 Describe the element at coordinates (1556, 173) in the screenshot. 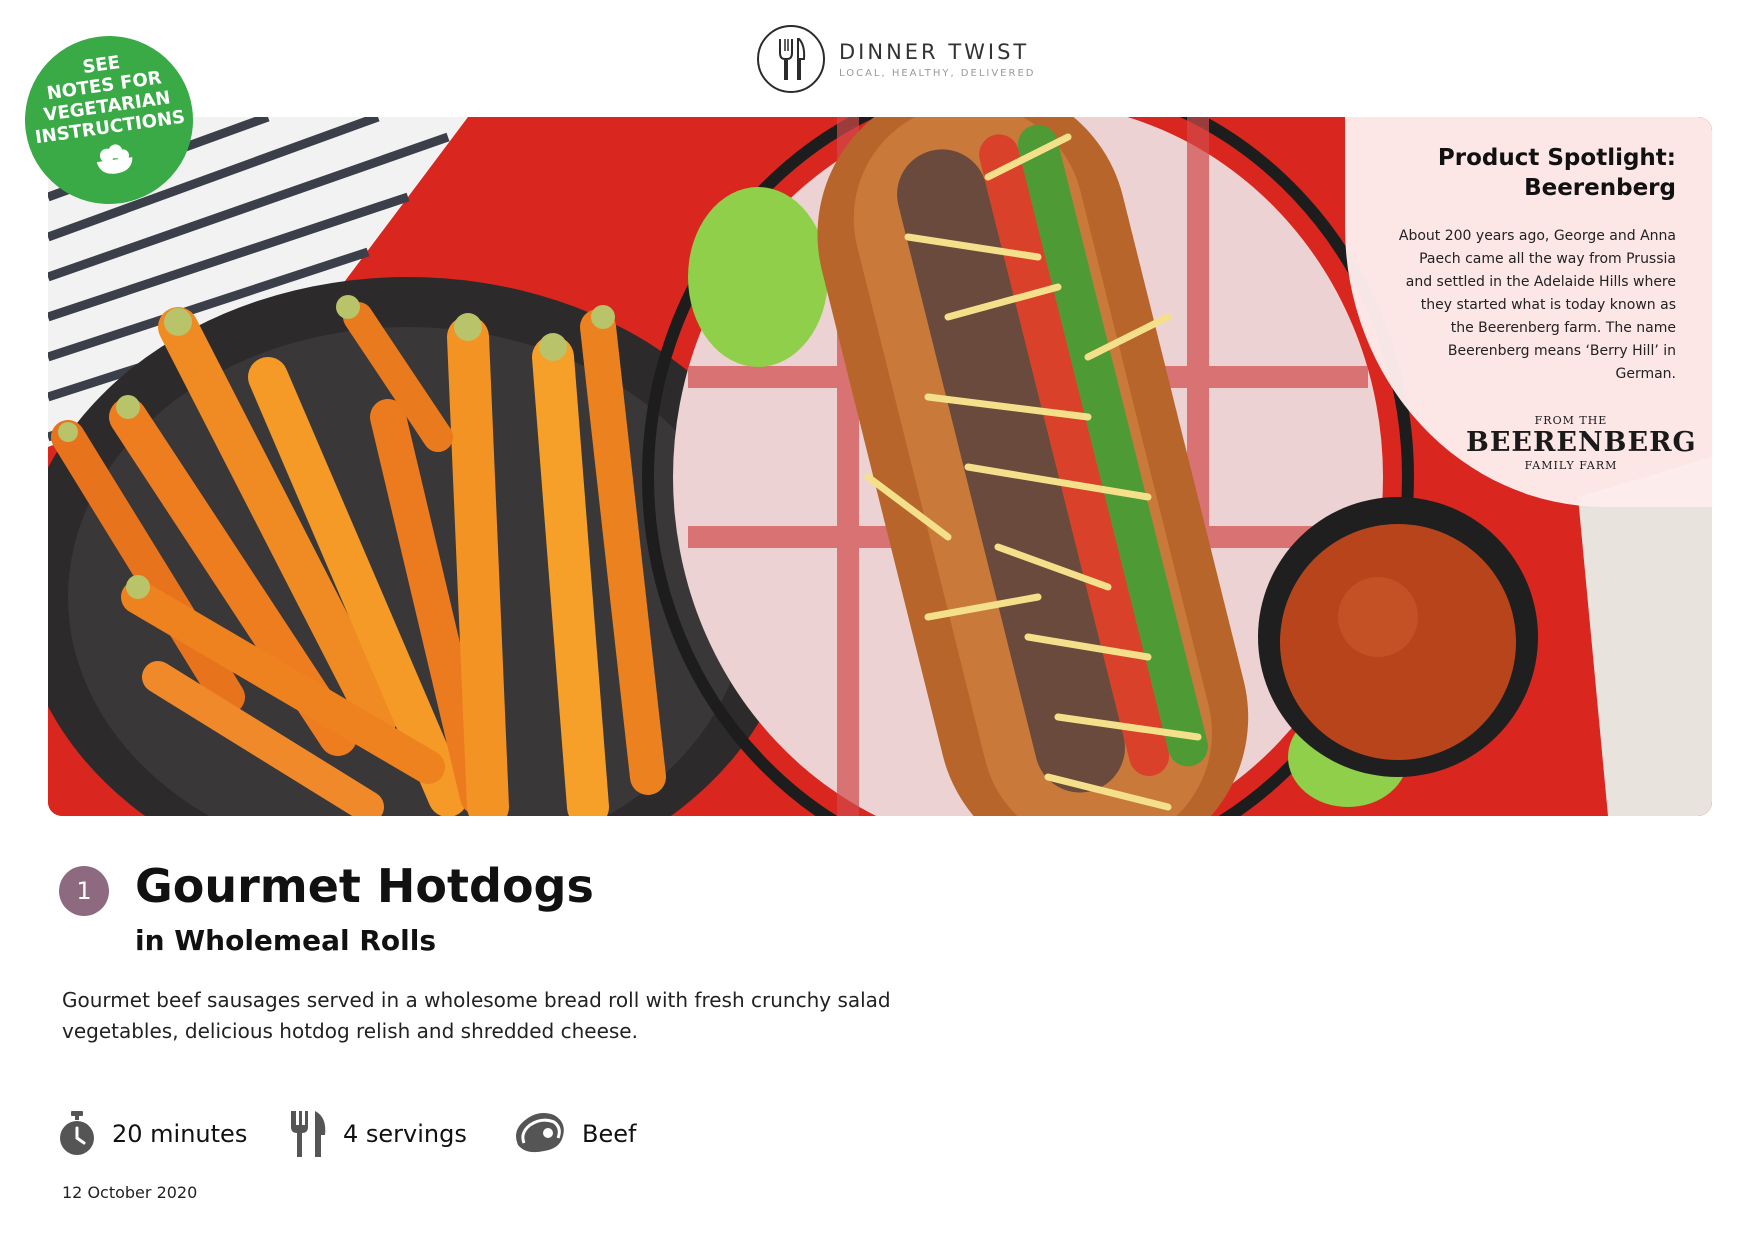

I see `spotlight-title: Product Spotlight: Beerenberg` at that location.